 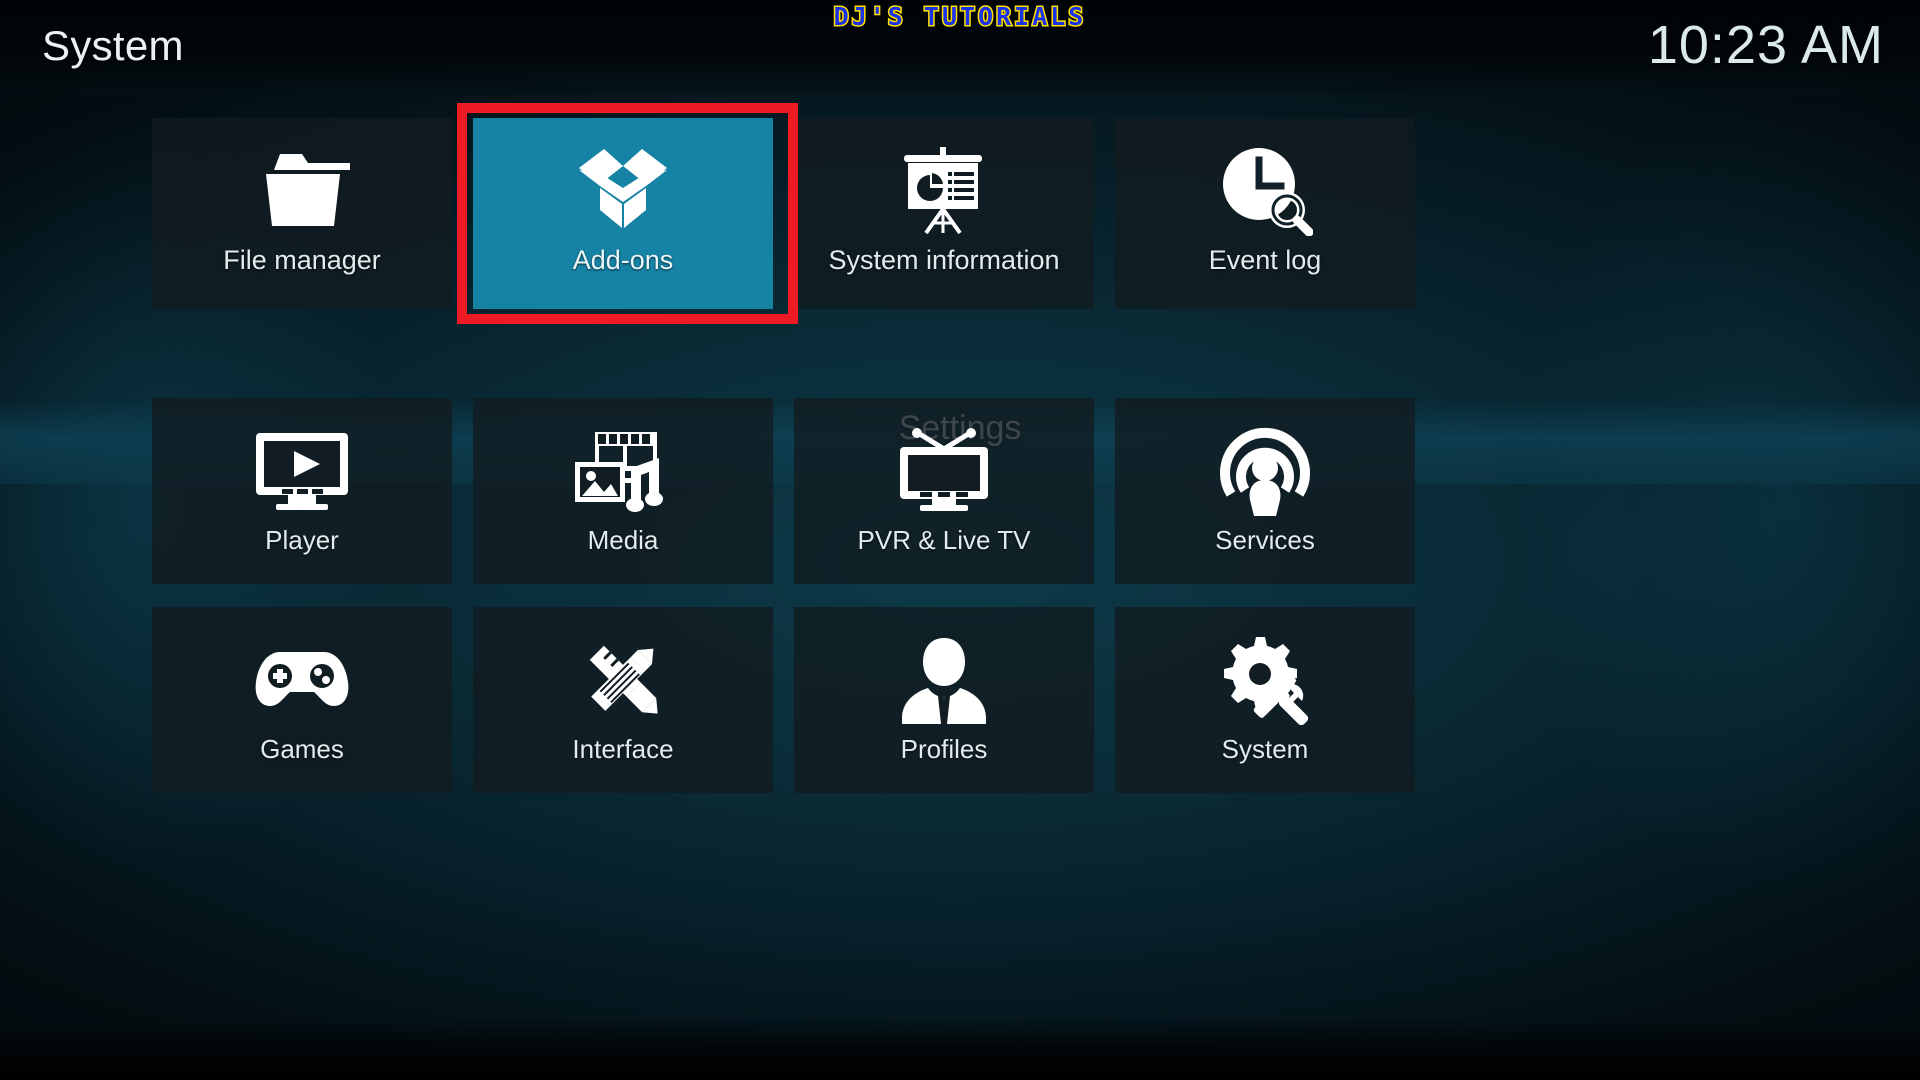 I want to click on tile-event-log: Event log, so click(x=1265, y=213).